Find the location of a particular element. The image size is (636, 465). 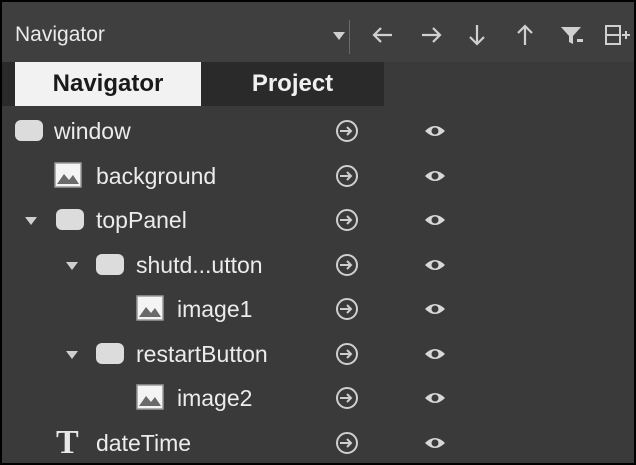

tree-row-datetime: T dateTime is located at coordinates (318, 442).